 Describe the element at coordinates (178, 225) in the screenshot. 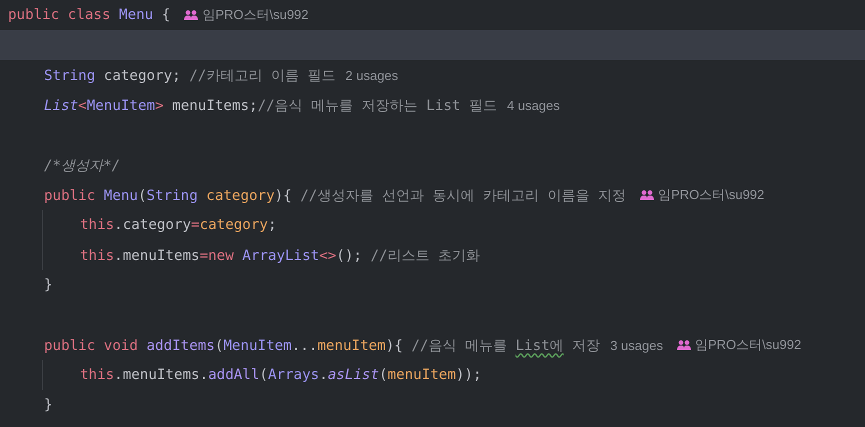

I see `code-line: this.category=category;` at that location.